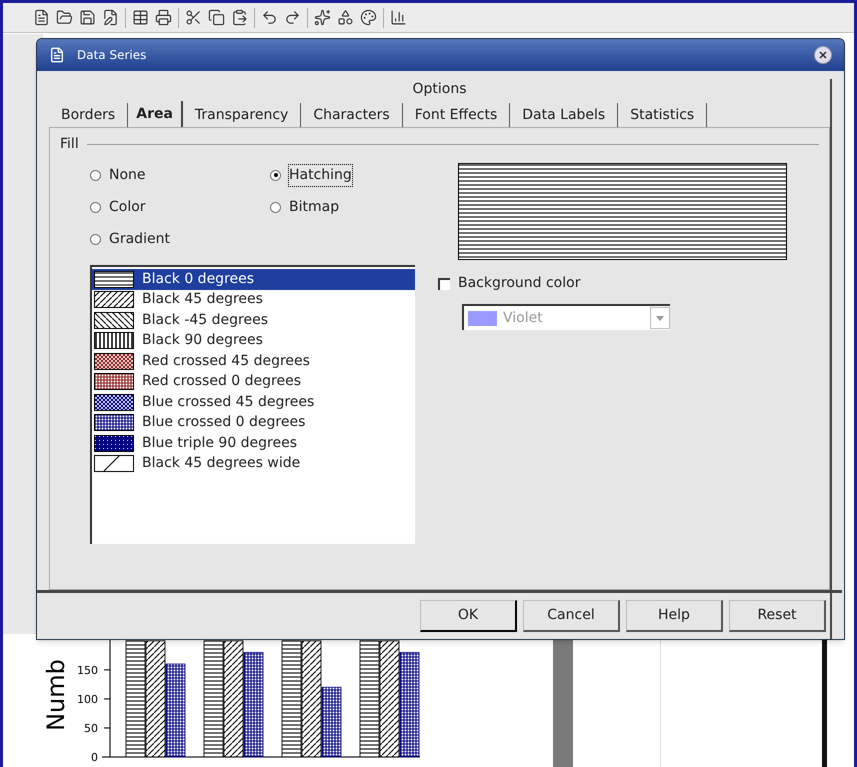 This screenshot has height=767, width=857. What do you see at coordinates (345, 17) in the screenshot?
I see `shapes-icon` at bounding box center [345, 17].